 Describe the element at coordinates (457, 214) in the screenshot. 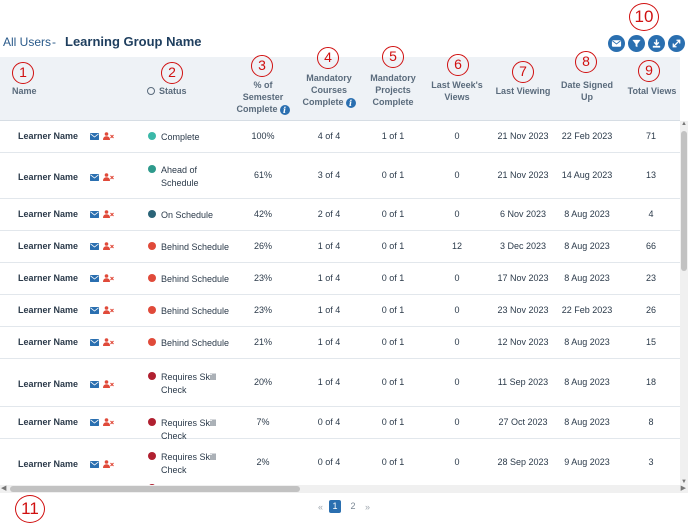

I see `cell-week-views: 0` at that location.